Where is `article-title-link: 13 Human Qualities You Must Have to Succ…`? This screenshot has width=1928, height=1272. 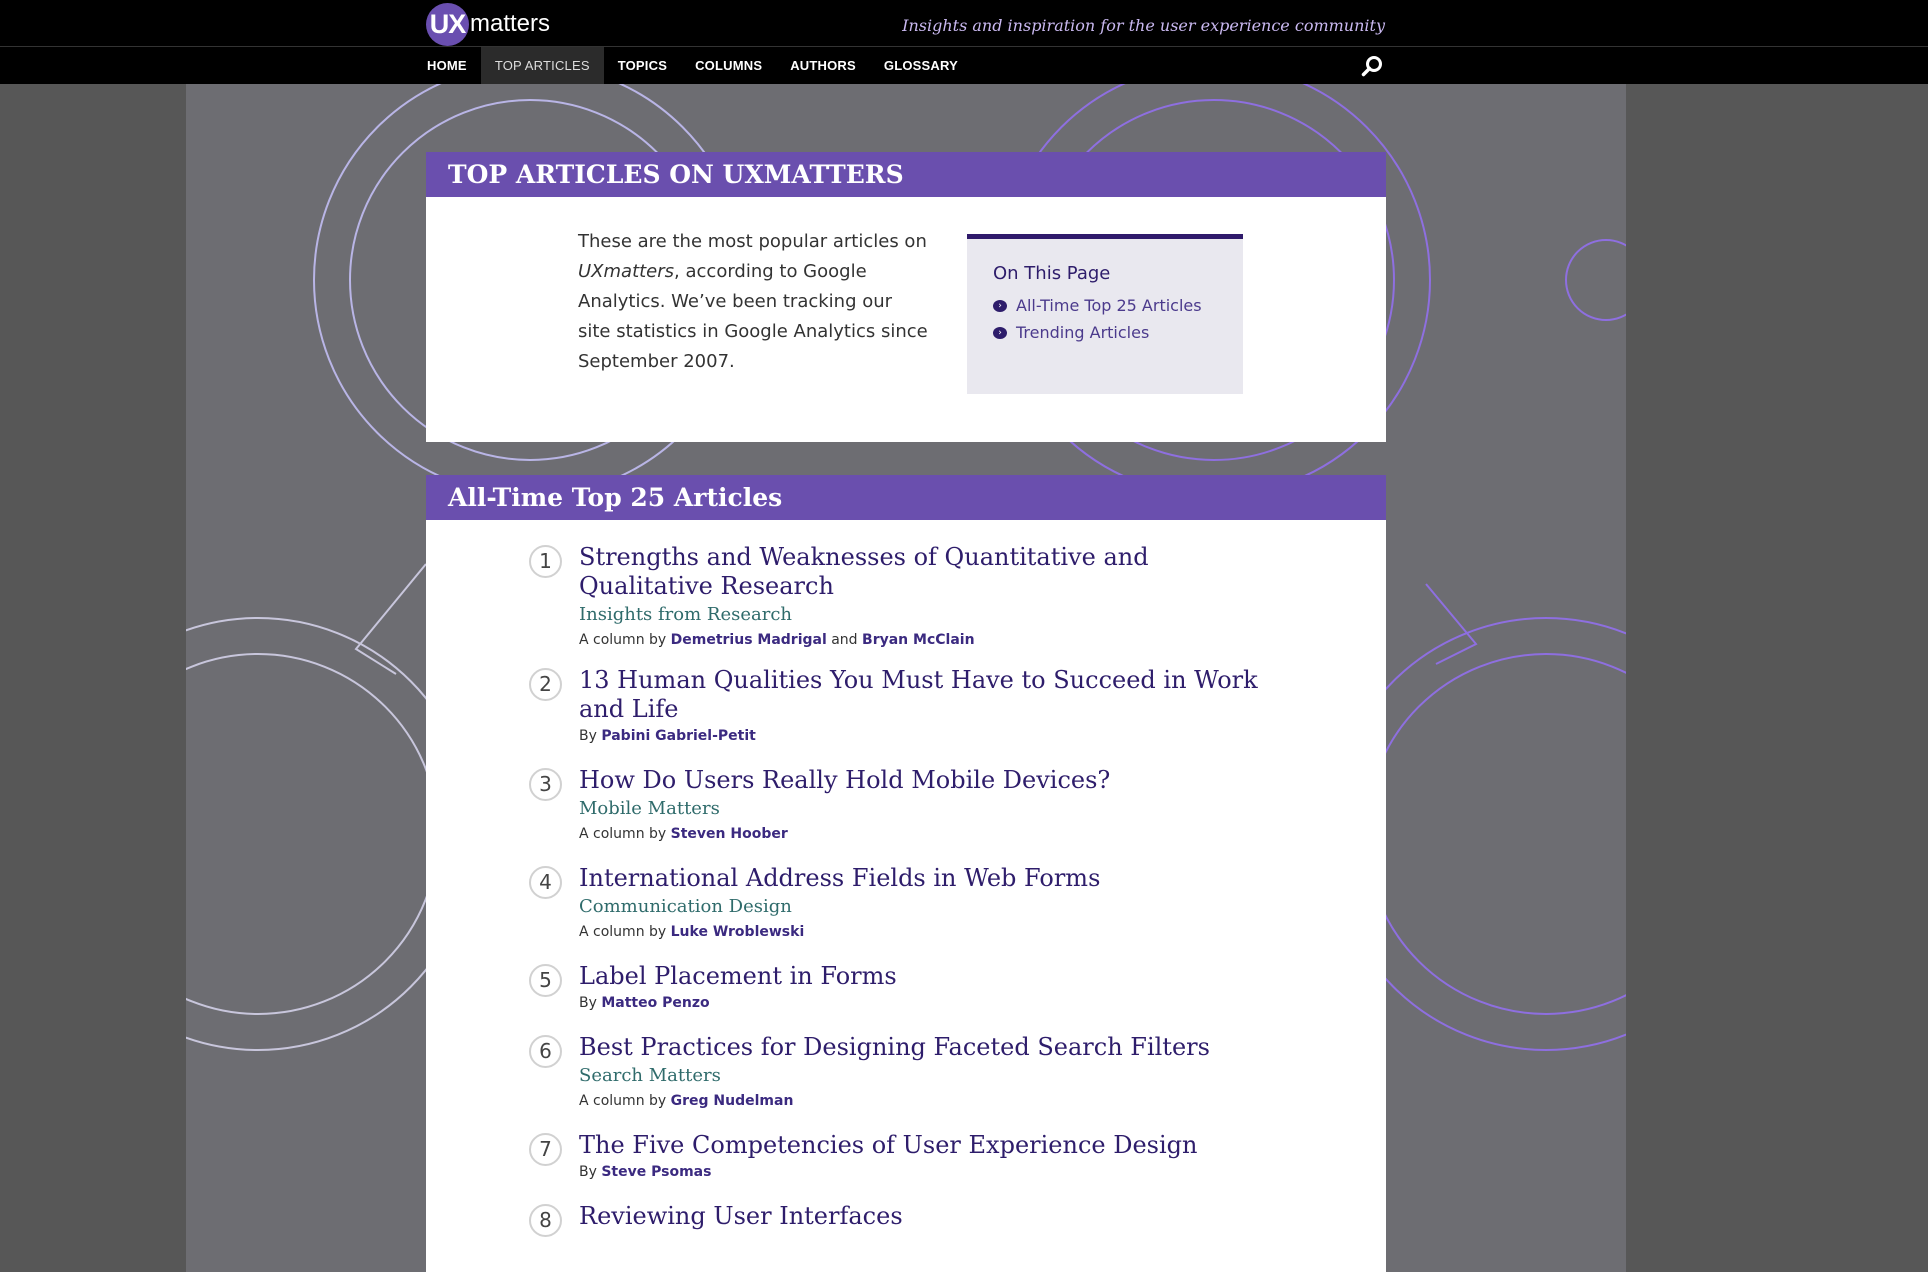
article-title-link: 13 Human Qualities You Must Have to Succ… is located at coordinates (934, 695).